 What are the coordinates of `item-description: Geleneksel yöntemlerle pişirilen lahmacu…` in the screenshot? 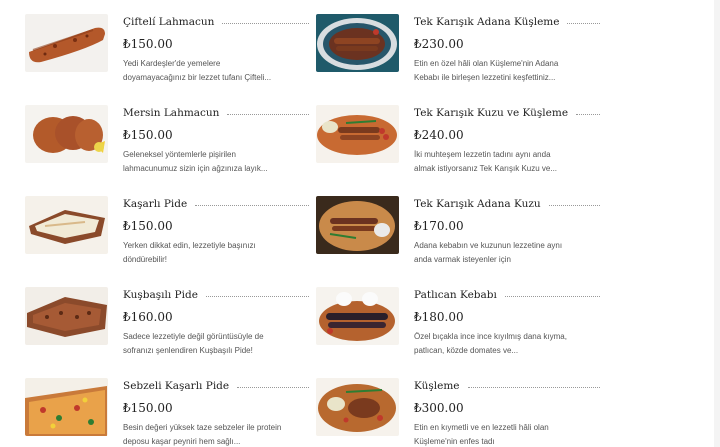 It's located at (195, 161).